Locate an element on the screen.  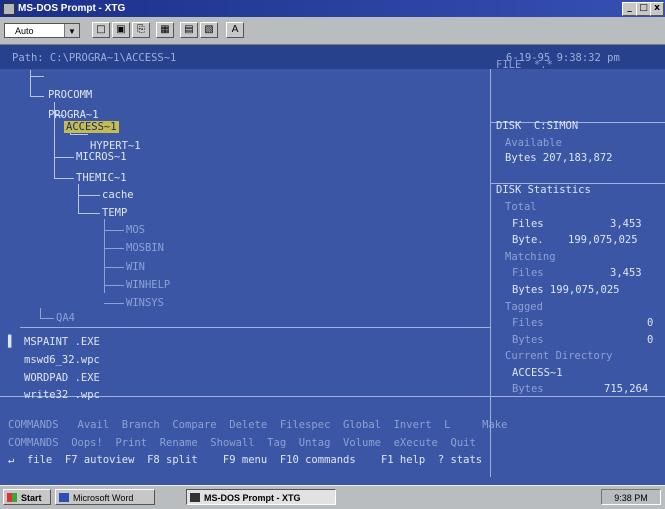
total-bytes-label: Byte. is located at coordinates (528, 240).